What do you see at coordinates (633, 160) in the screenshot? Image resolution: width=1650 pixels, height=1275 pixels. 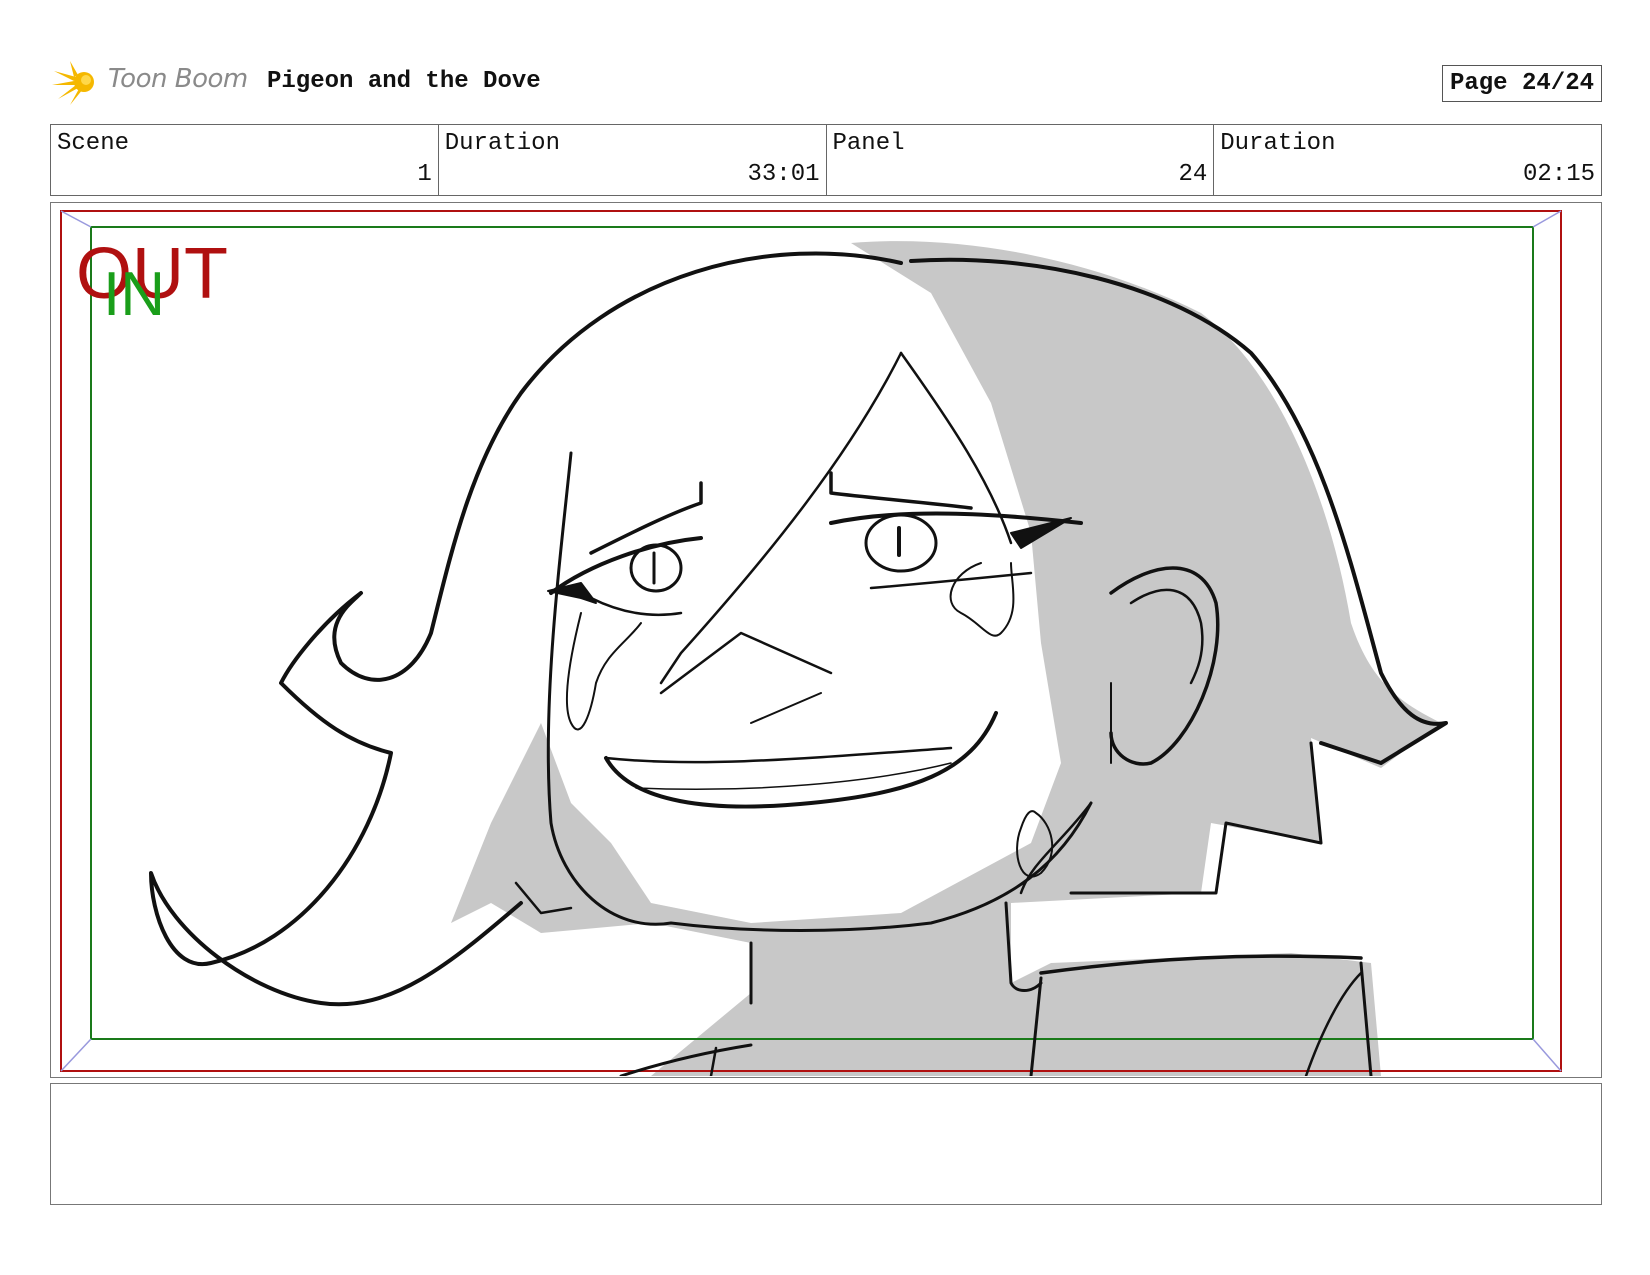 I see `scene-duration-cell: Duration 33:01` at bounding box center [633, 160].